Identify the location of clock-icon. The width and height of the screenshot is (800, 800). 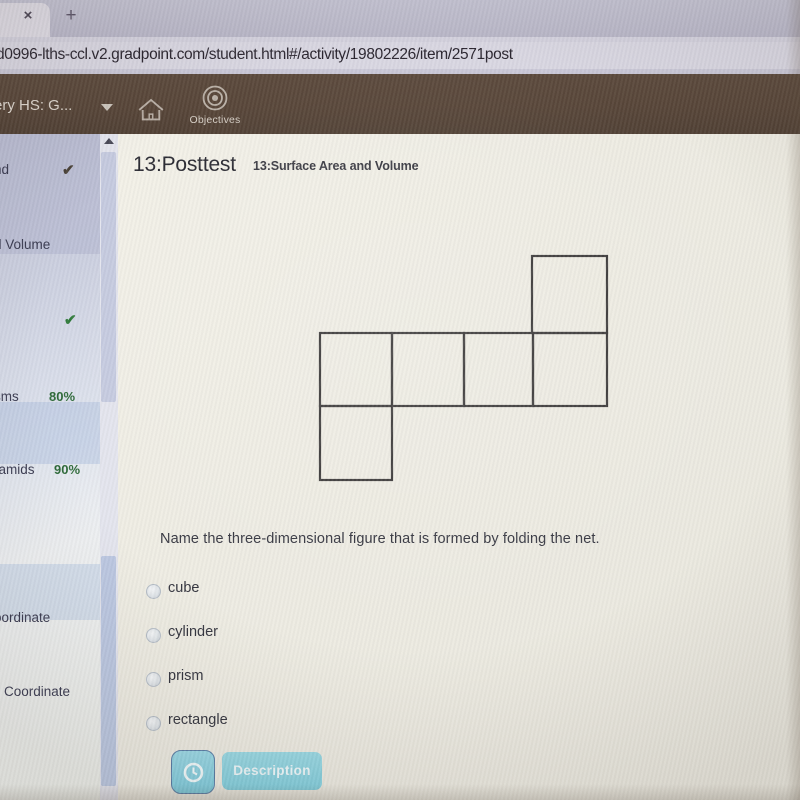
(193, 772).